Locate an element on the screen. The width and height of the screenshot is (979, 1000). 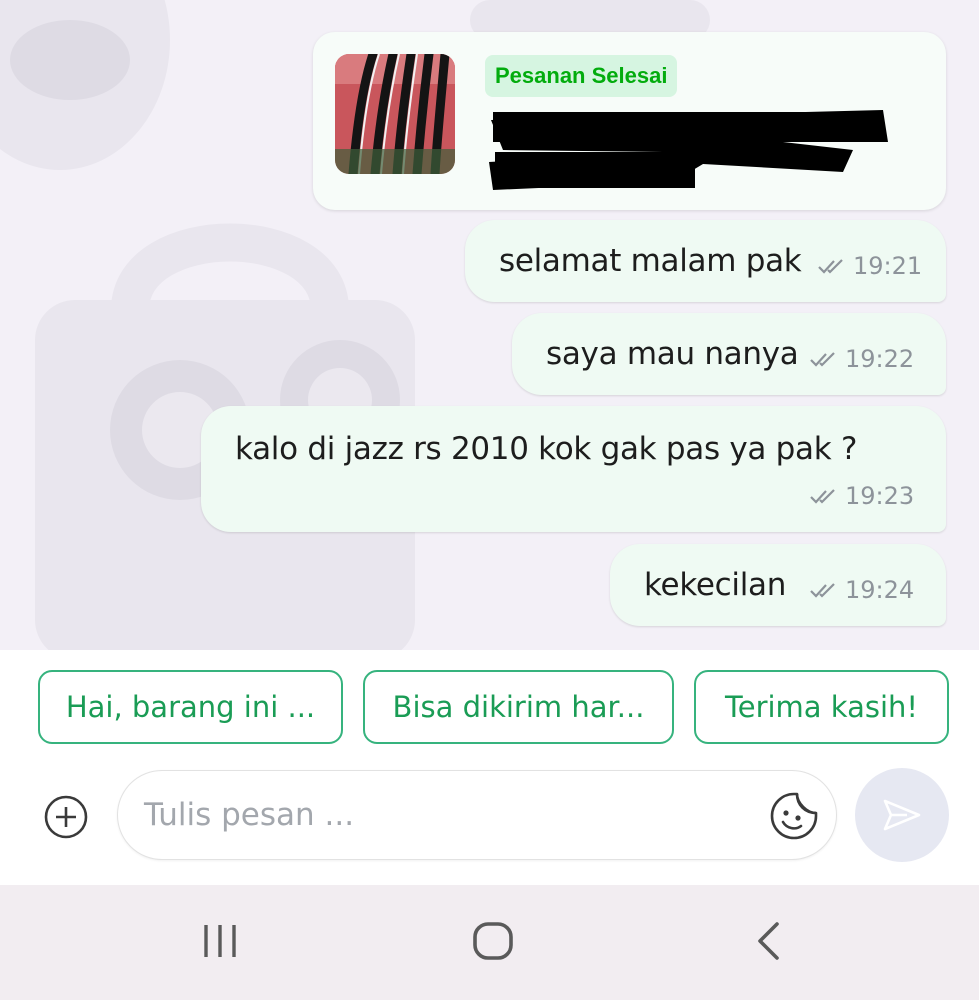
home-icon is located at coordinates (493, 941).